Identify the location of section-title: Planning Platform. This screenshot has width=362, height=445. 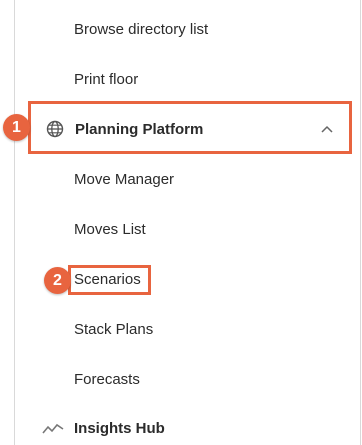
(139, 129).